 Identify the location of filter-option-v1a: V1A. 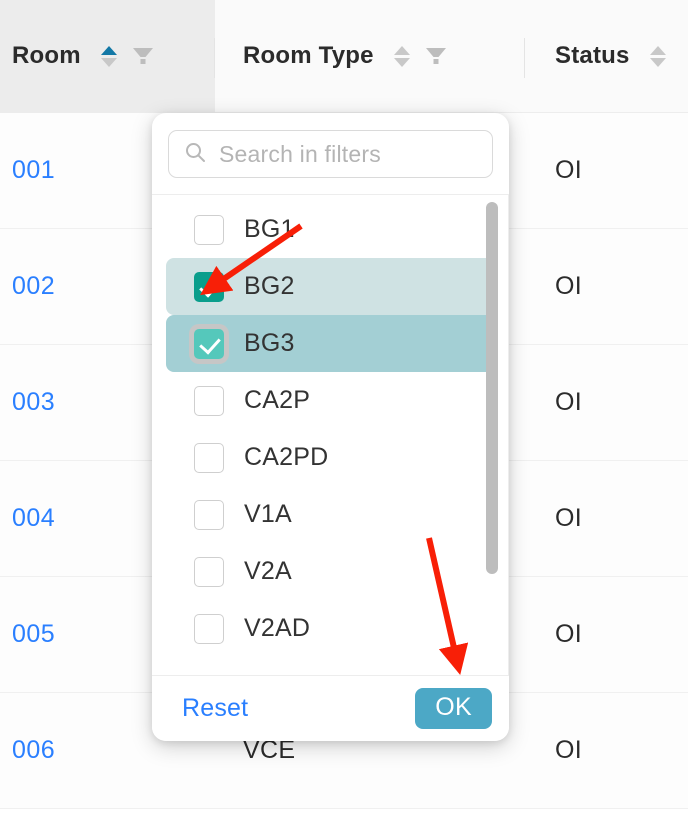
(330, 514).